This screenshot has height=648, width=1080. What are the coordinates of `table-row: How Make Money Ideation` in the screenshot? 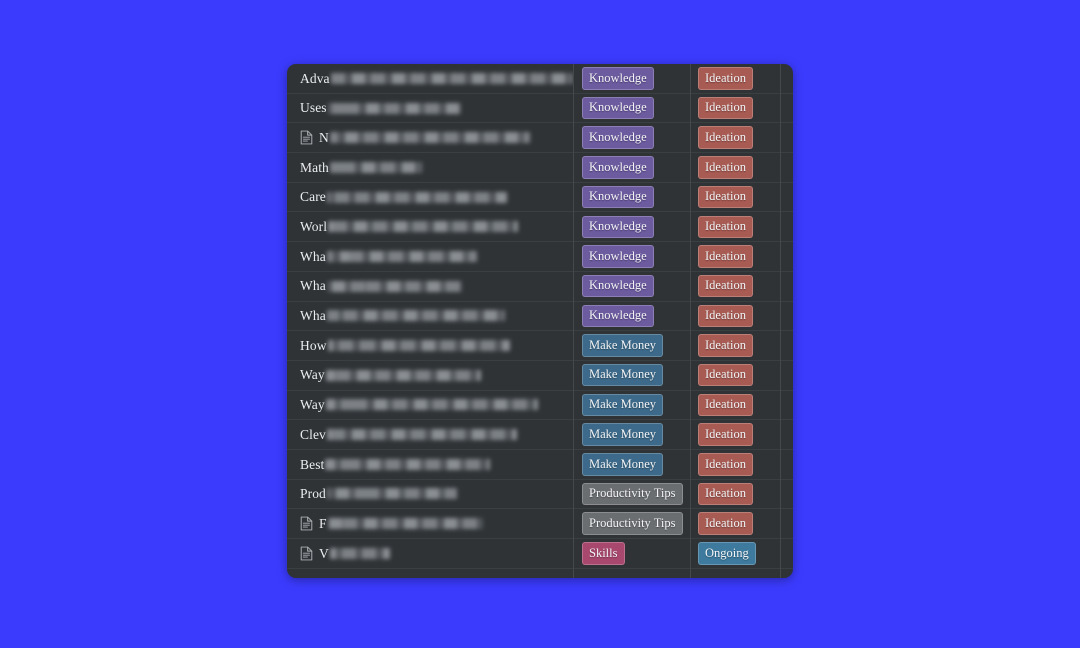 It's located at (540, 346).